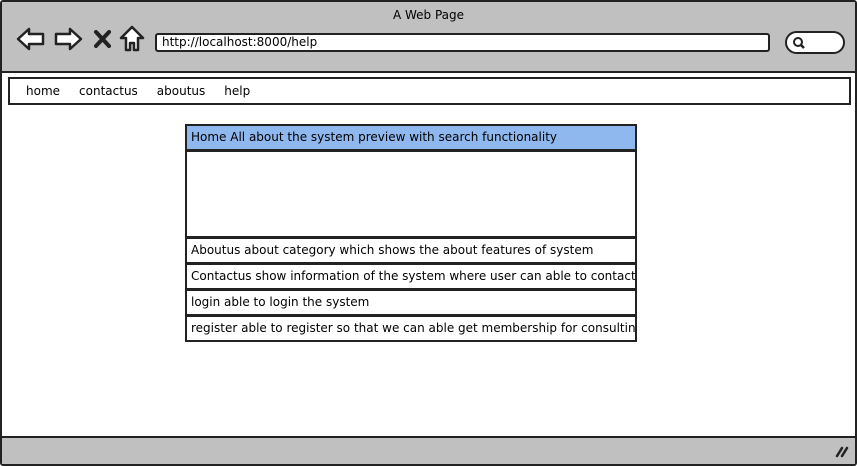  I want to click on nav-item-aboutus: aboutus, so click(181, 91).